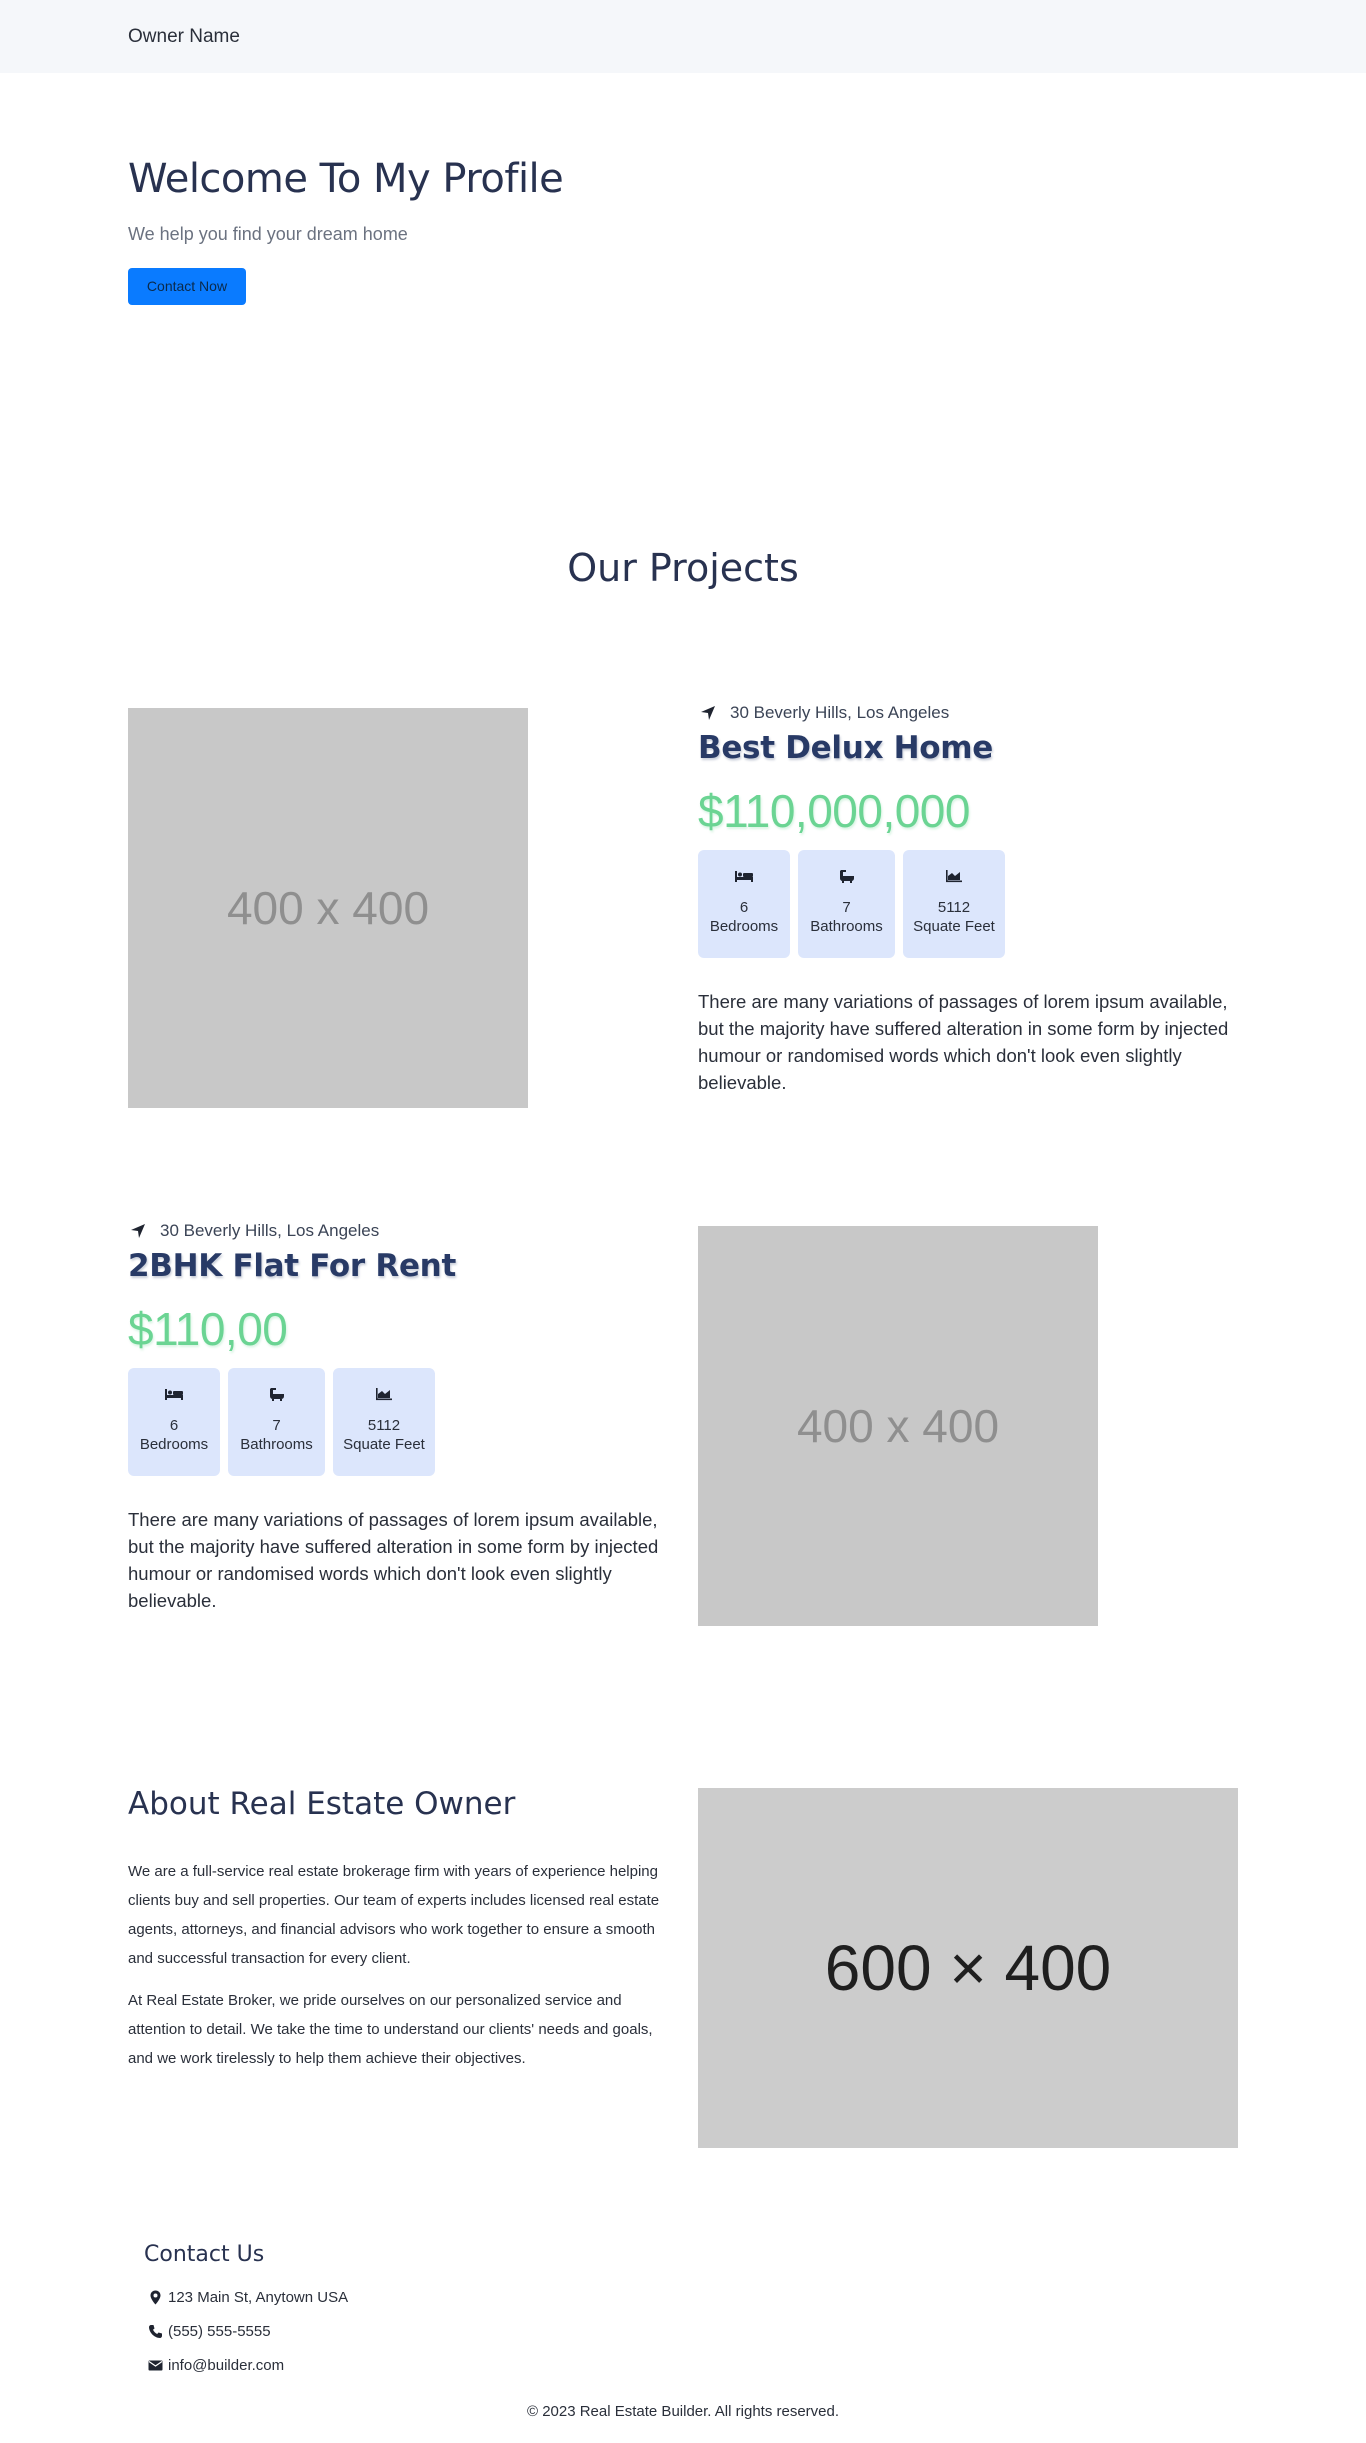 This screenshot has height=2443, width=1366. Describe the element at coordinates (226, 2365) in the screenshot. I see `contact-email-link: info@builder.com` at that location.